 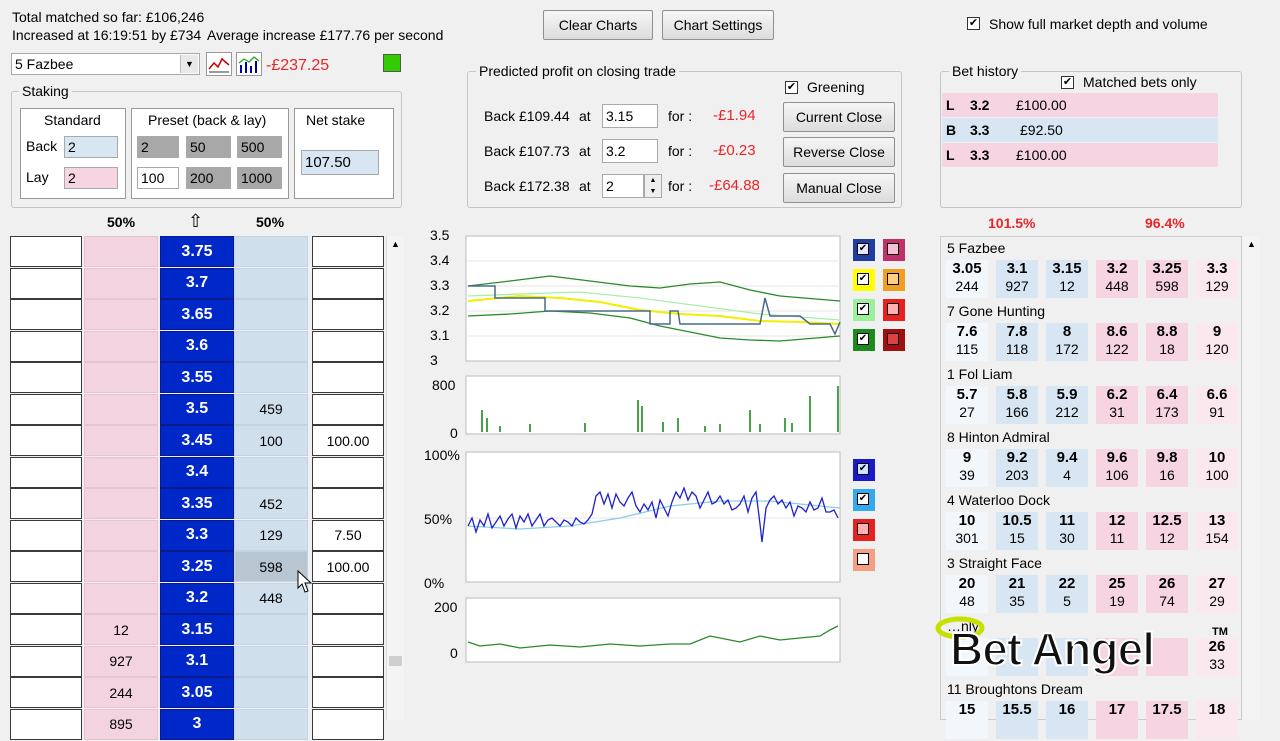 I want to click on center-arrow-icon: ⇧, so click(x=195, y=221).